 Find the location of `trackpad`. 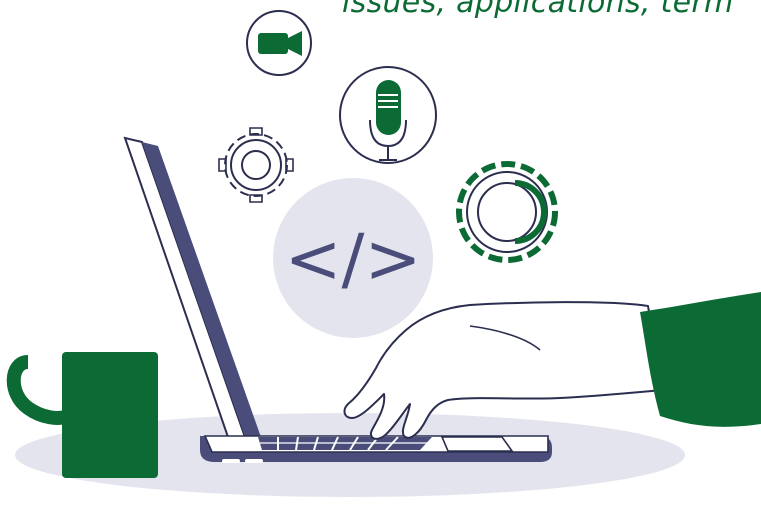

trackpad is located at coordinates (477, 444).